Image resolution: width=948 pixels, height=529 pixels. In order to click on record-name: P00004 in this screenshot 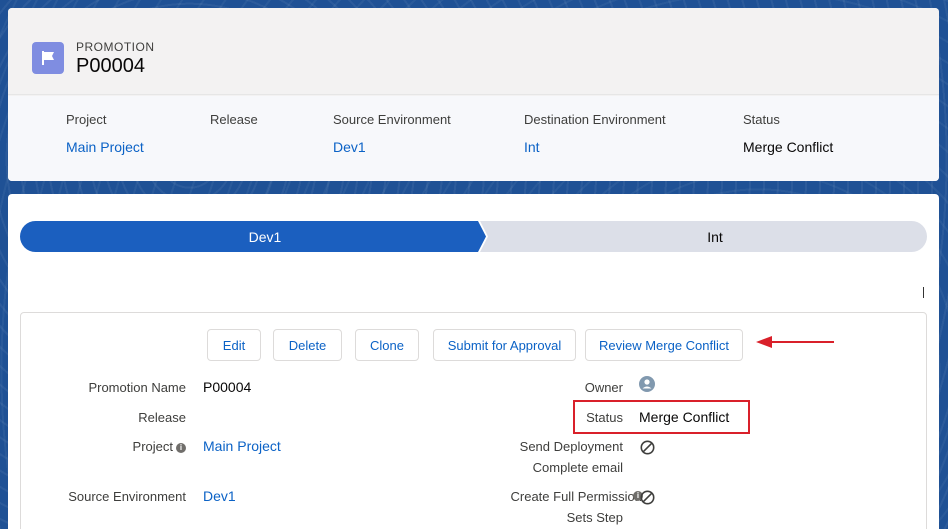, I will do `click(110, 66)`.